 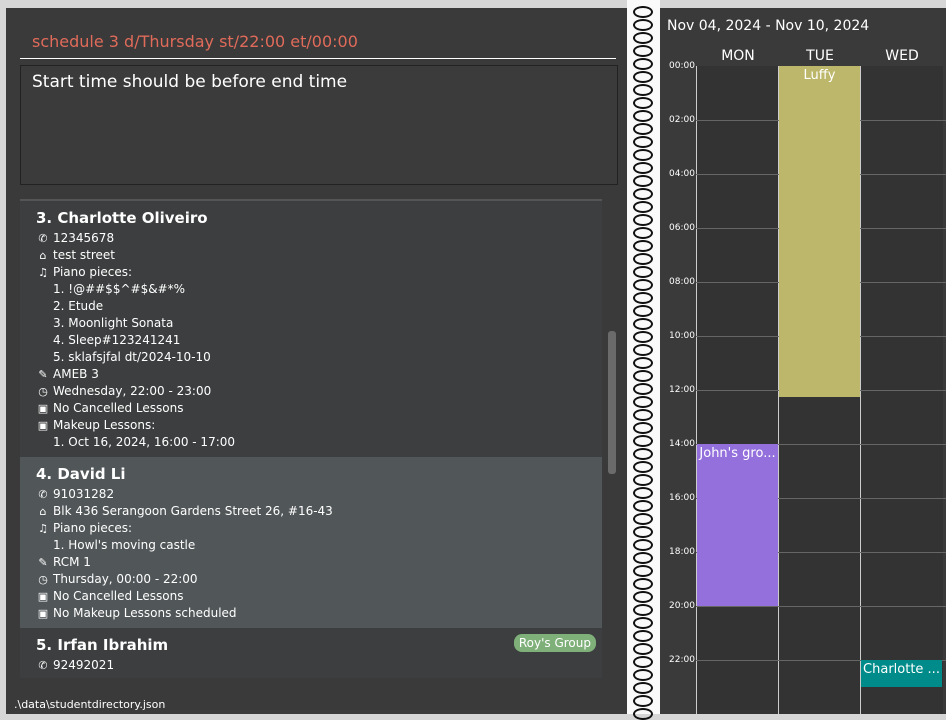 What do you see at coordinates (119, 289) in the screenshot?
I see `piece-item: 1. !@##$$^#$&#*%` at bounding box center [119, 289].